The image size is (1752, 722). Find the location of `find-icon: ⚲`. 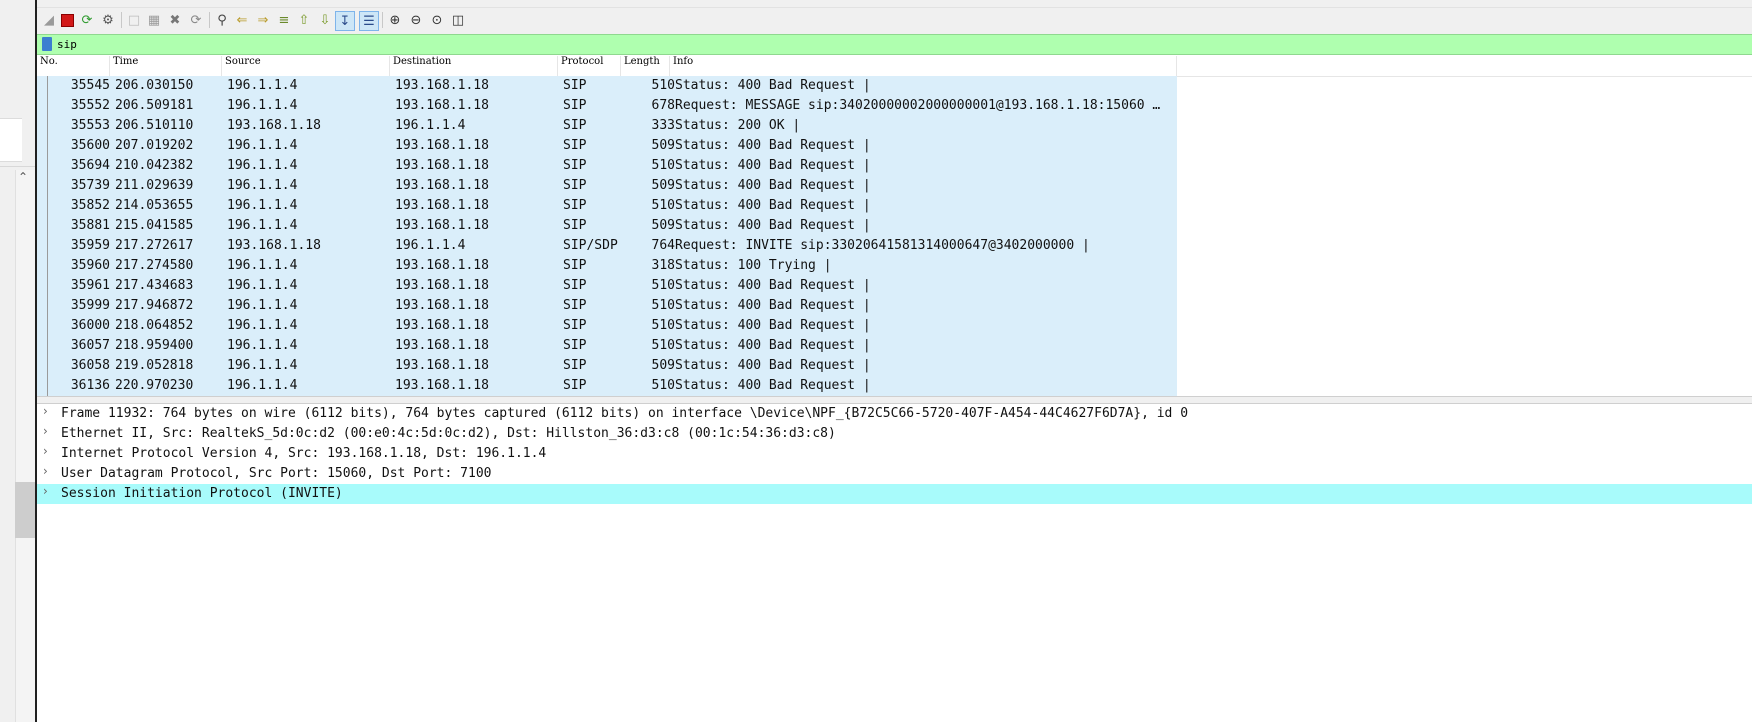

find-icon: ⚲ is located at coordinates (222, 20).